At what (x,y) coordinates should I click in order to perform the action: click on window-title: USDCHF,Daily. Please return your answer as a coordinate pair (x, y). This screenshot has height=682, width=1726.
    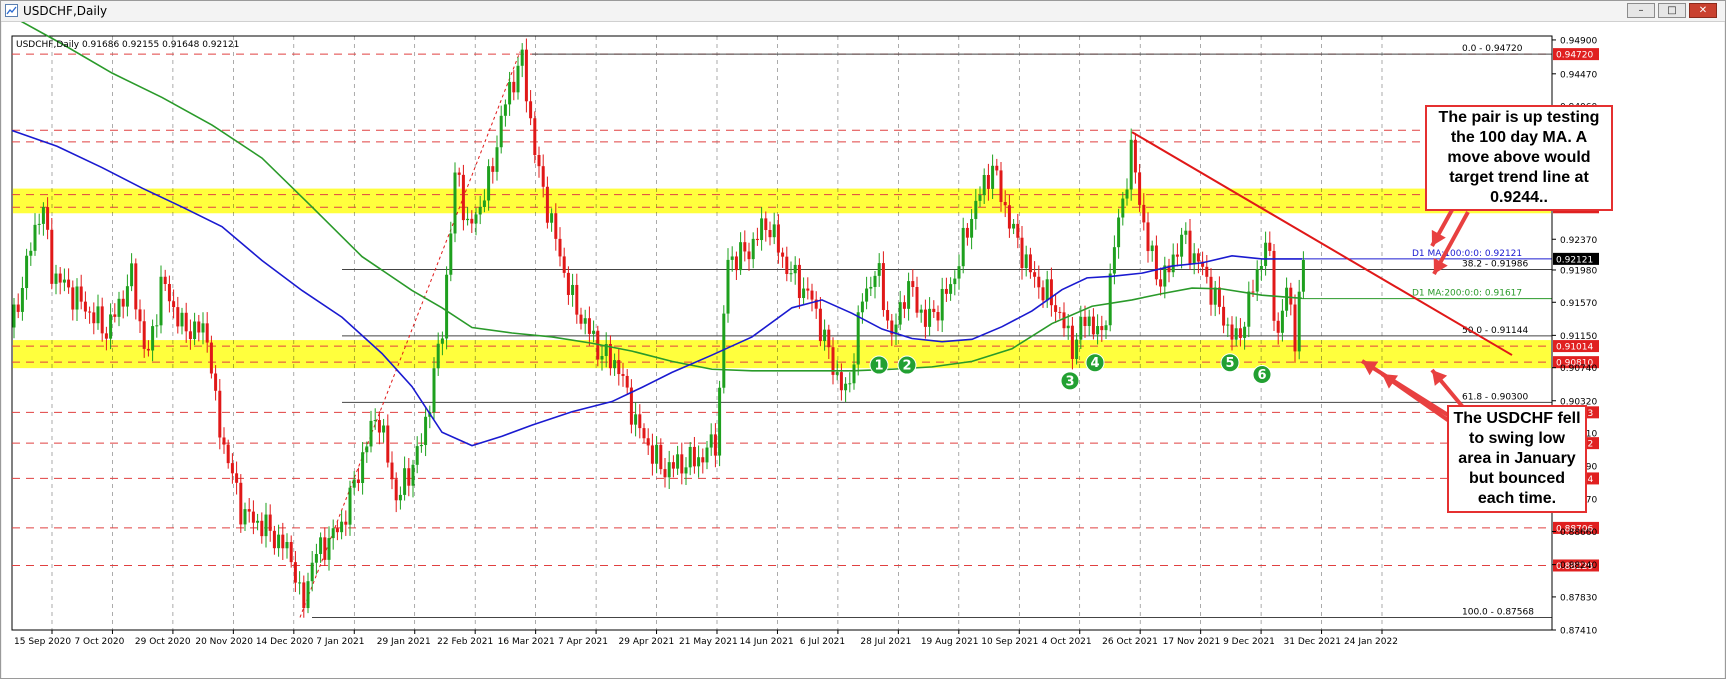
    Looking at the image, I should click on (65, 11).